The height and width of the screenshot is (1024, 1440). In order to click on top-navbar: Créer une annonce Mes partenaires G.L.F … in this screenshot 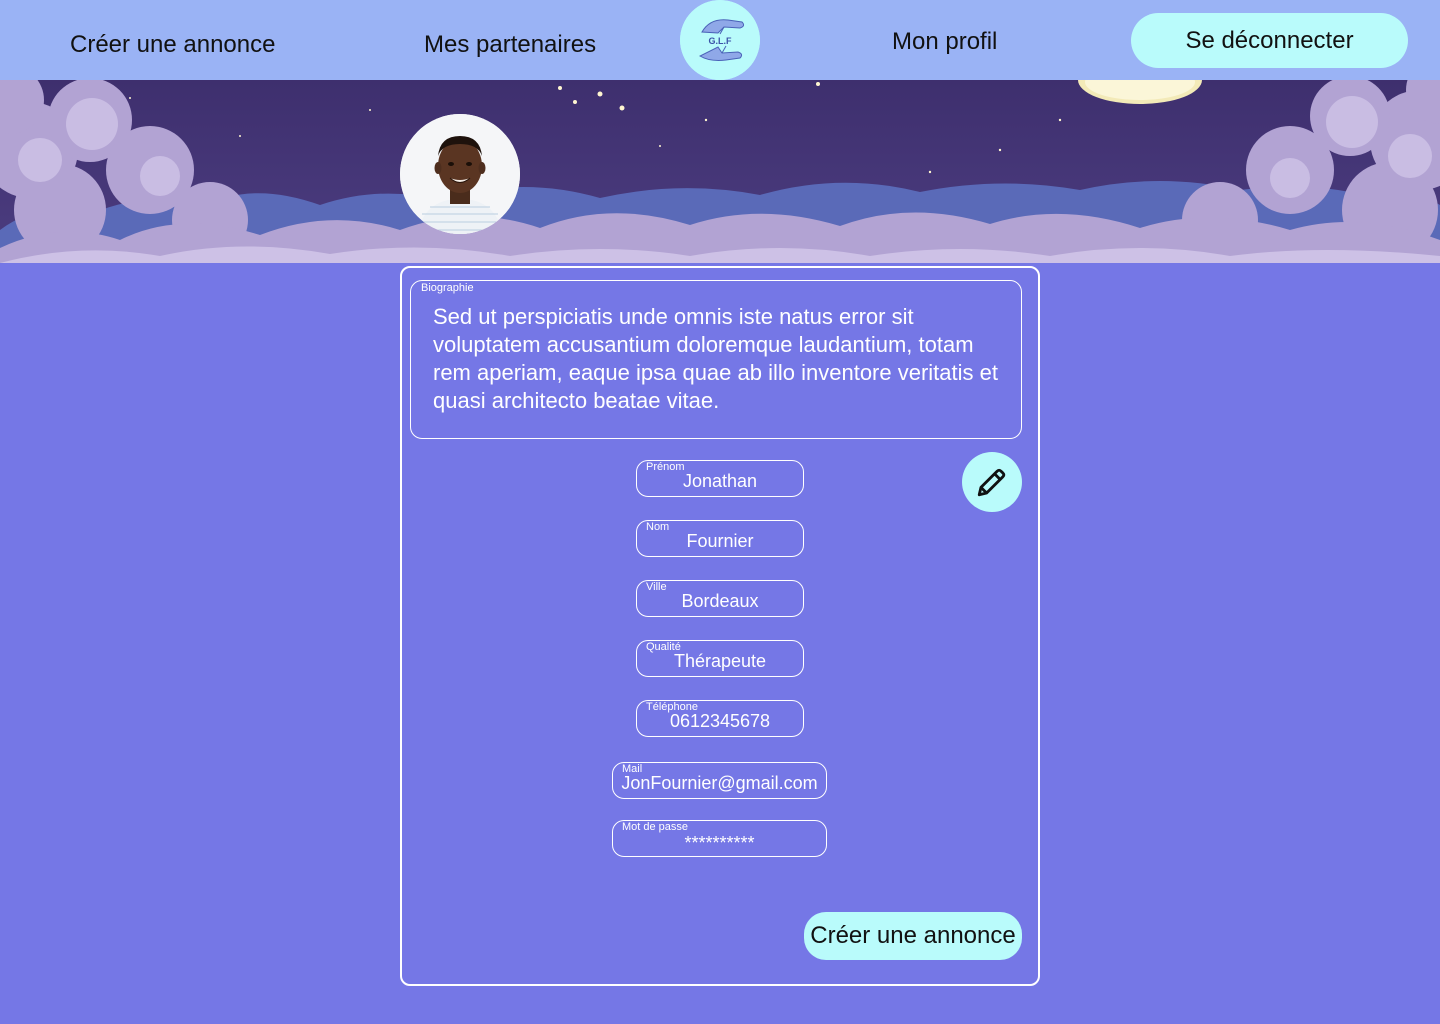, I will do `click(720, 40)`.